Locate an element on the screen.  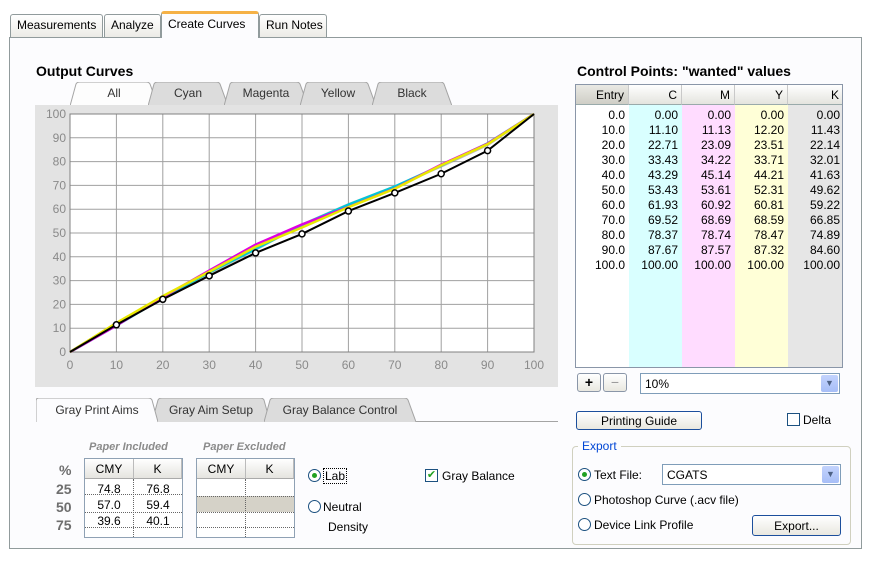
gray-balance-checkbox: ✔ is located at coordinates (431, 475).